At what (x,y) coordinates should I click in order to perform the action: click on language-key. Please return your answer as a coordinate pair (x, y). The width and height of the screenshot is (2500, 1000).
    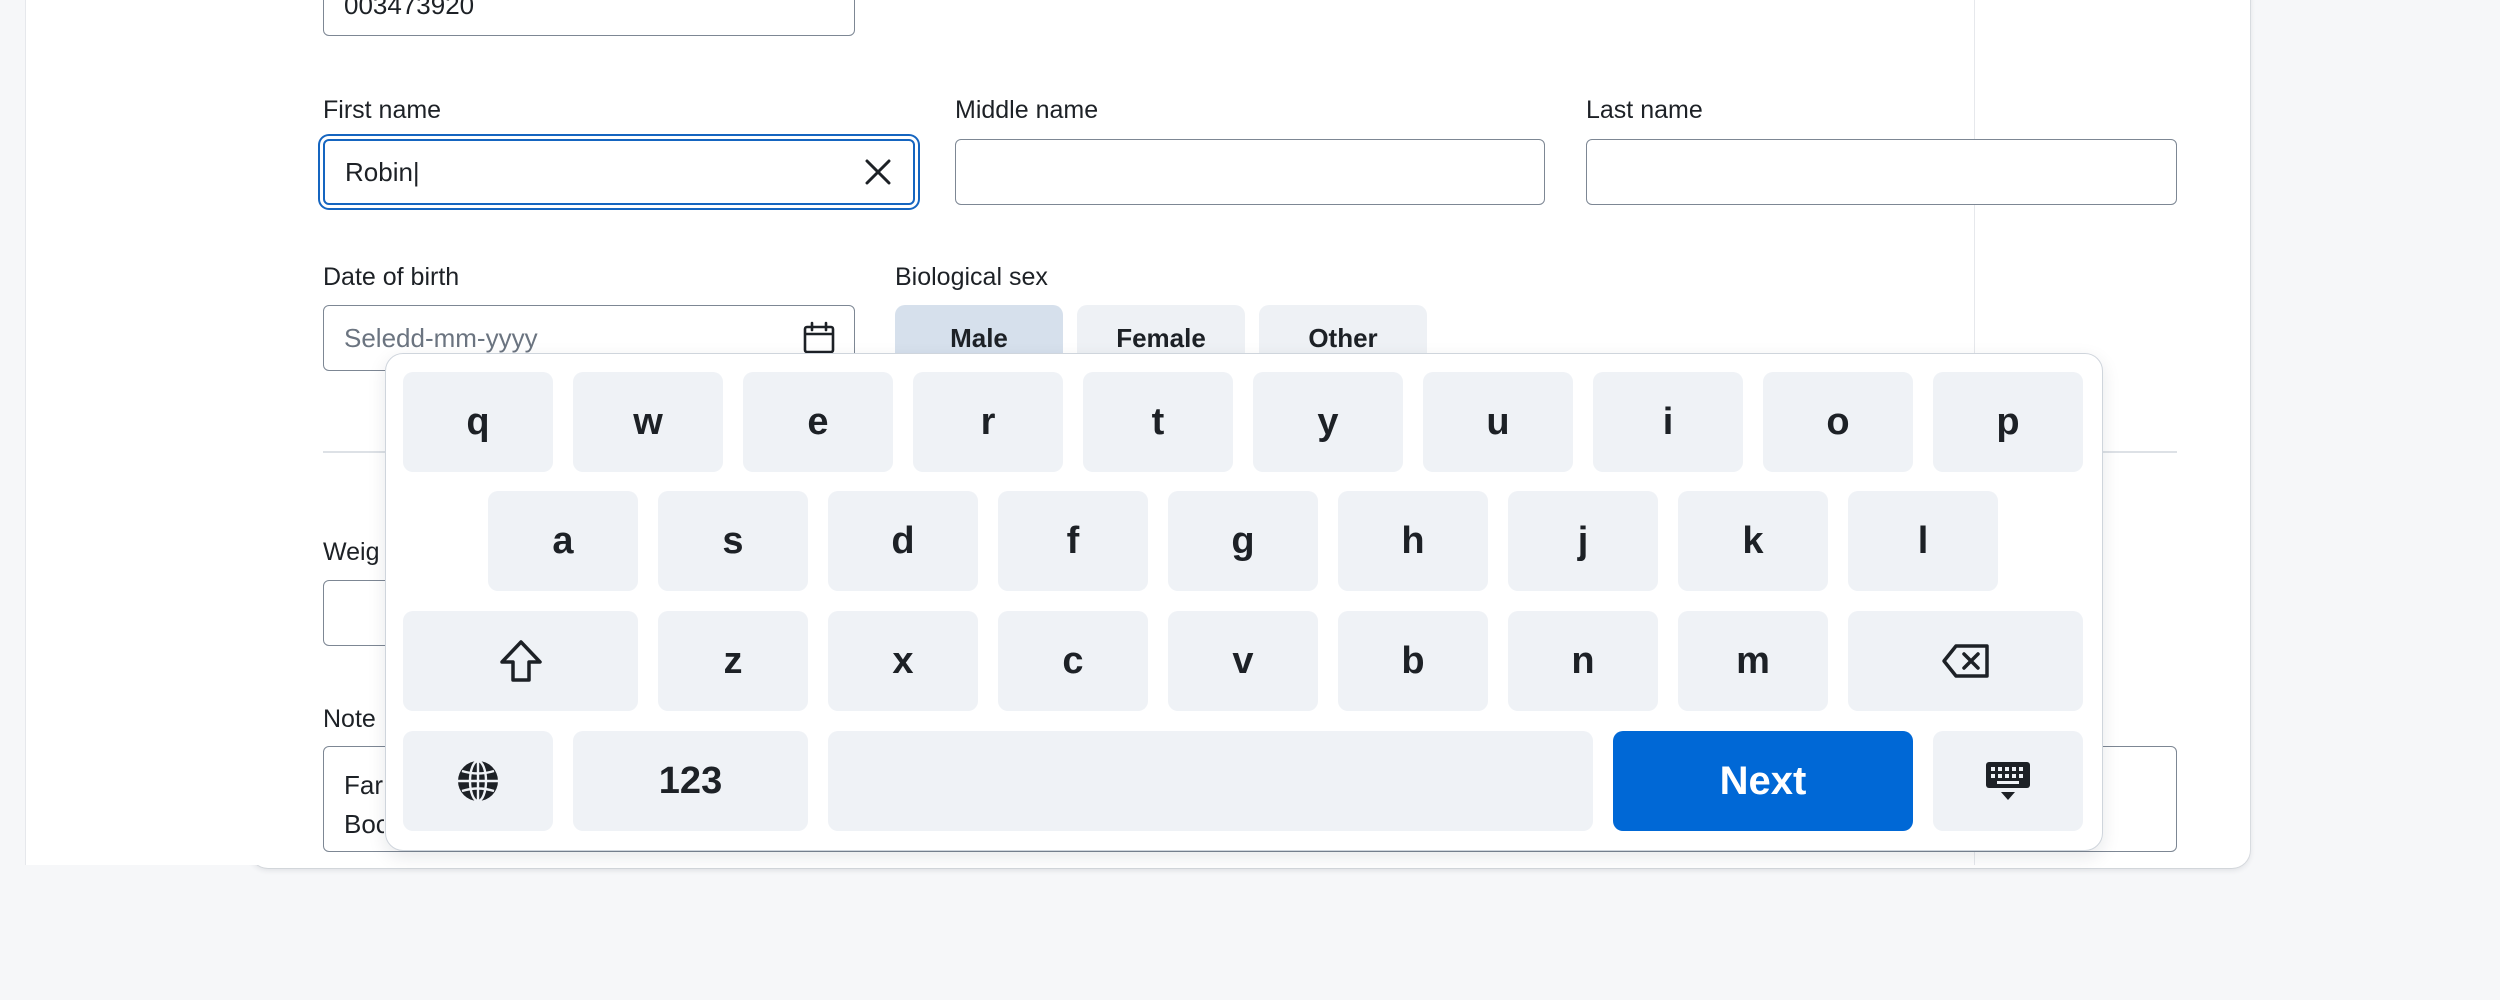
    Looking at the image, I should click on (478, 781).